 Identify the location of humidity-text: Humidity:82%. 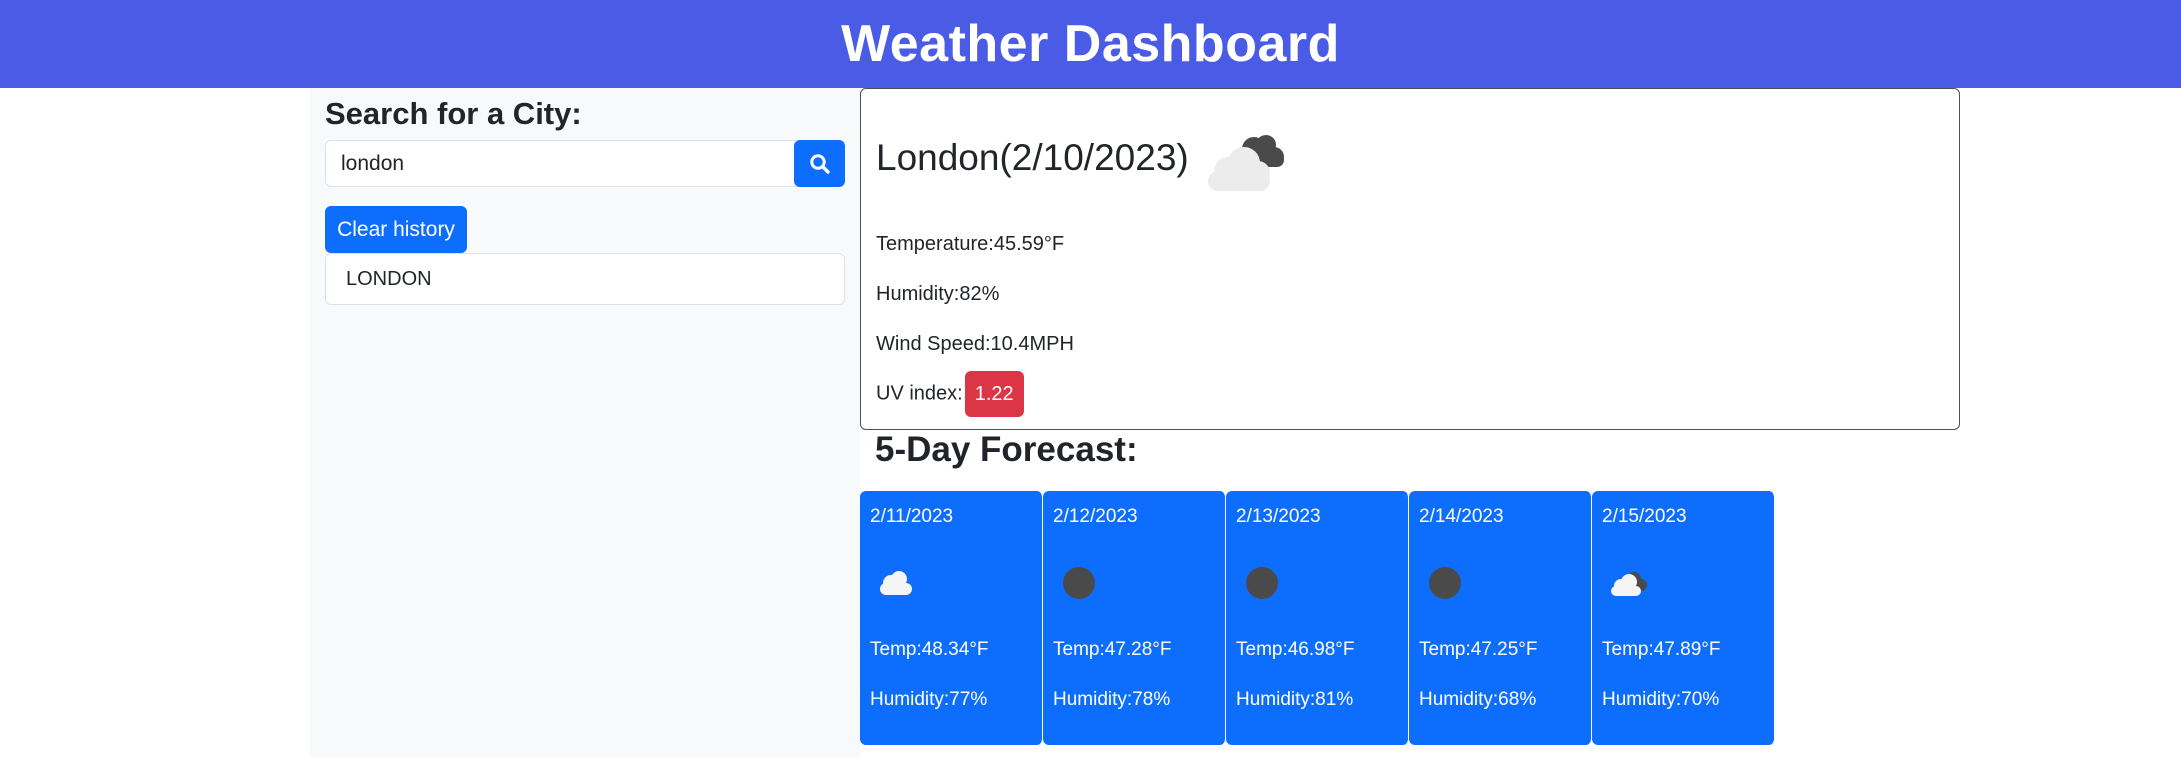
(938, 294).